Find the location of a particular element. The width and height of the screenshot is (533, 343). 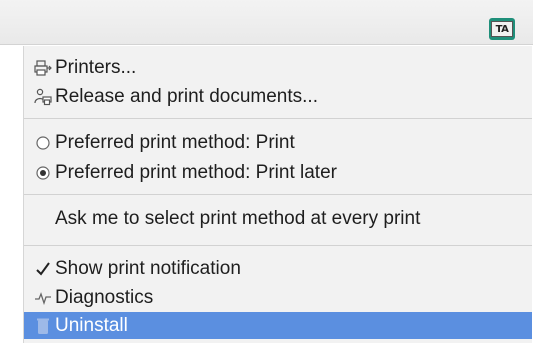

printer-icon is located at coordinates (43, 68).